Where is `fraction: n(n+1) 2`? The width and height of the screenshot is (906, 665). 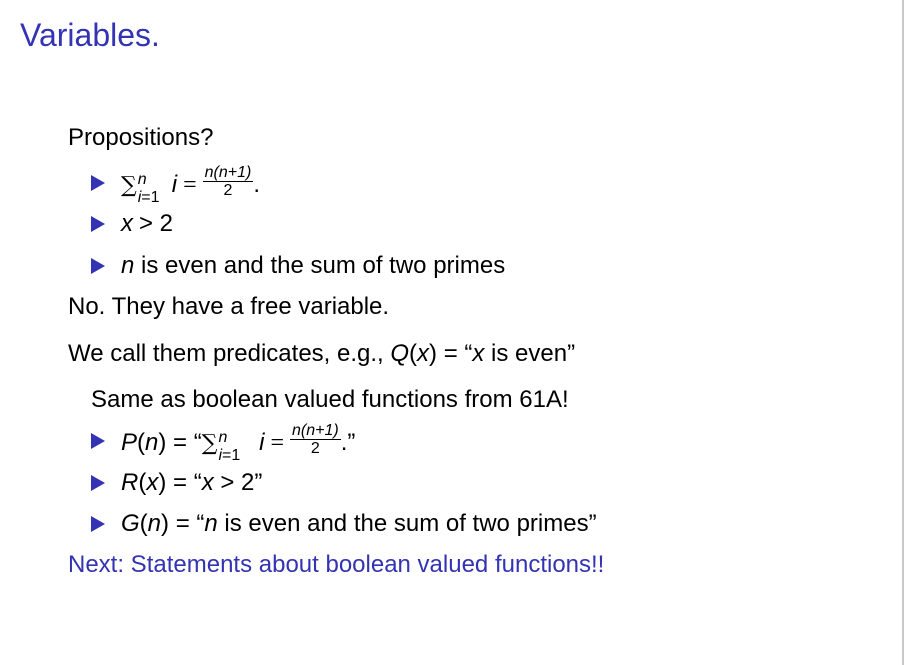
fraction: n(n+1) 2 is located at coordinates (228, 181).